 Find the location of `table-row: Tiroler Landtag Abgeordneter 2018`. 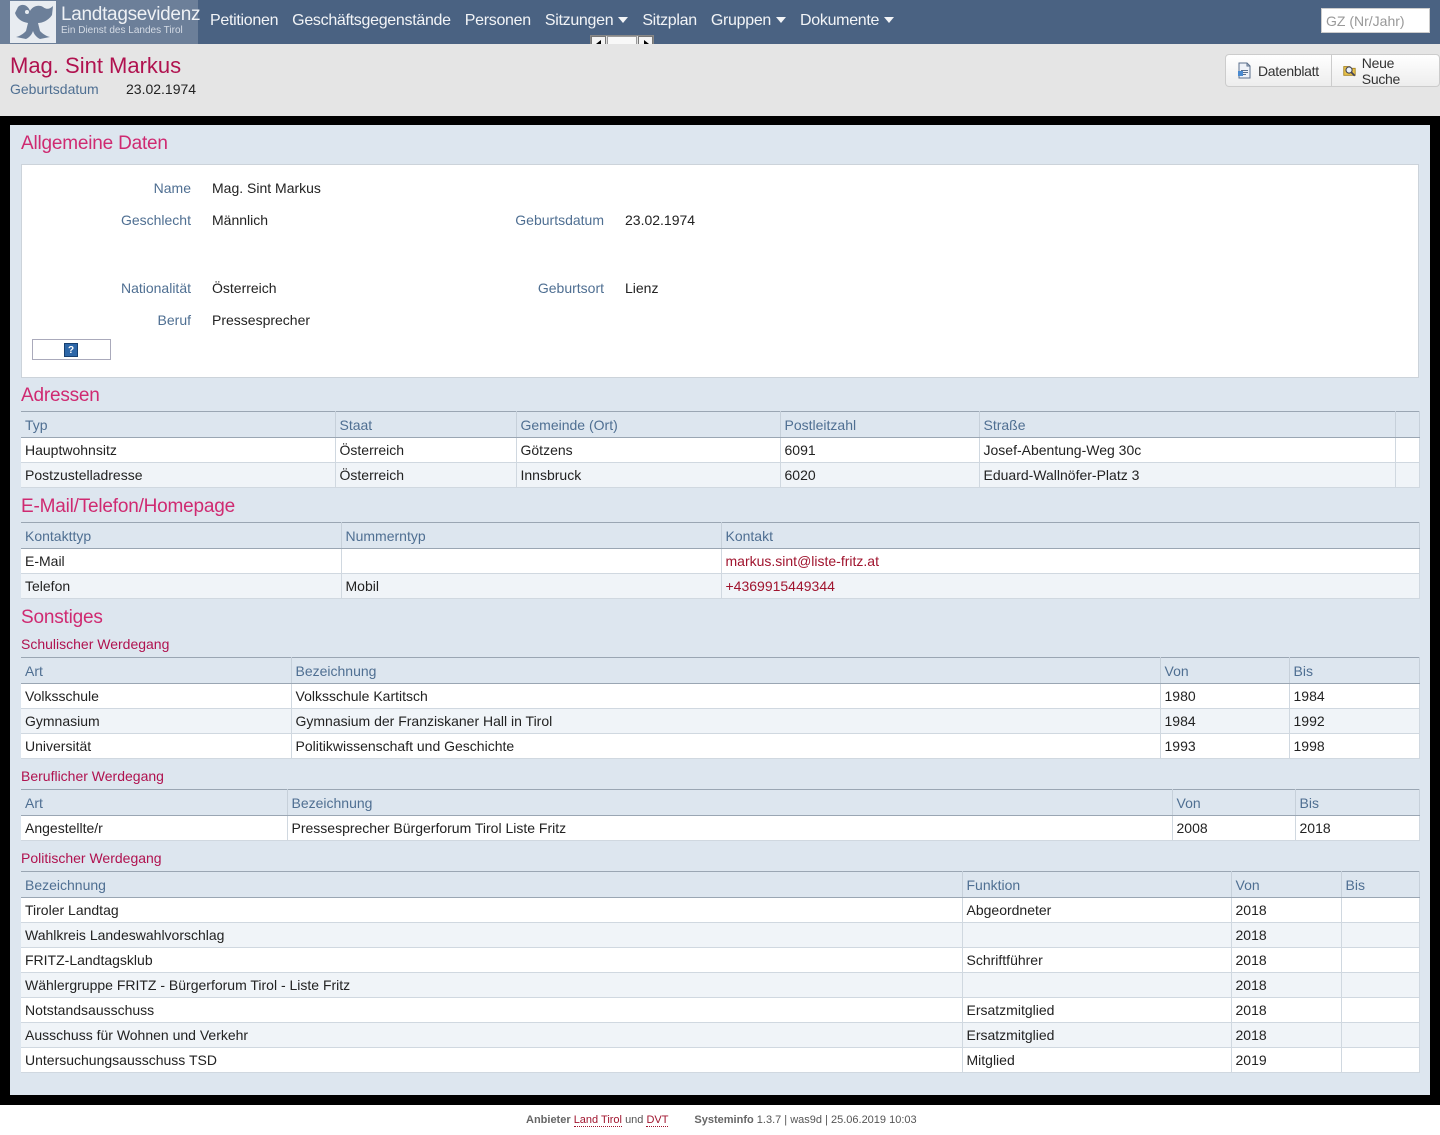

table-row: Tiroler Landtag Abgeordneter 2018 is located at coordinates (720, 910).